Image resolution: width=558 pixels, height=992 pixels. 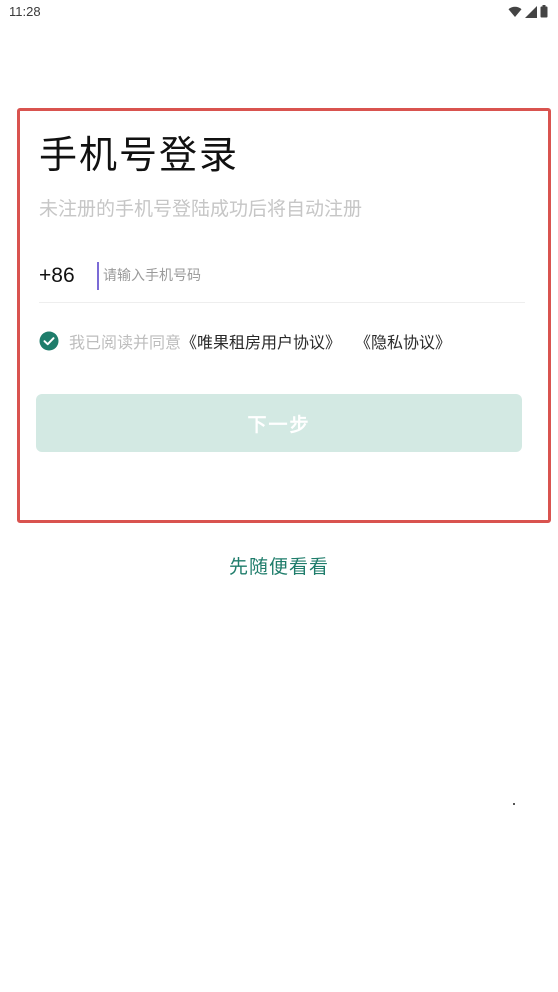 I want to click on status-icons, so click(x=528, y=11).